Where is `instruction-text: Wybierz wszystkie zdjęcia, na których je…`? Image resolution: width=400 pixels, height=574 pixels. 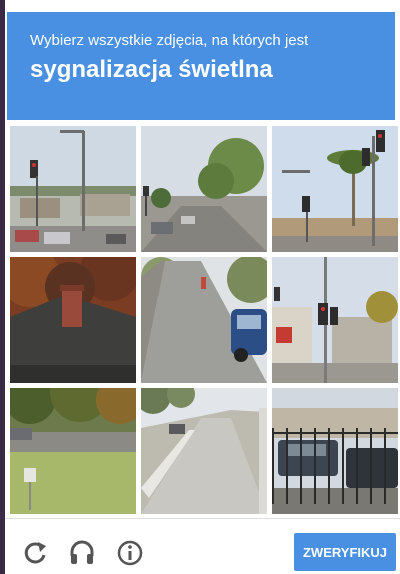 instruction-text: Wybierz wszystkie zdjęcia, na których je… is located at coordinates (169, 40).